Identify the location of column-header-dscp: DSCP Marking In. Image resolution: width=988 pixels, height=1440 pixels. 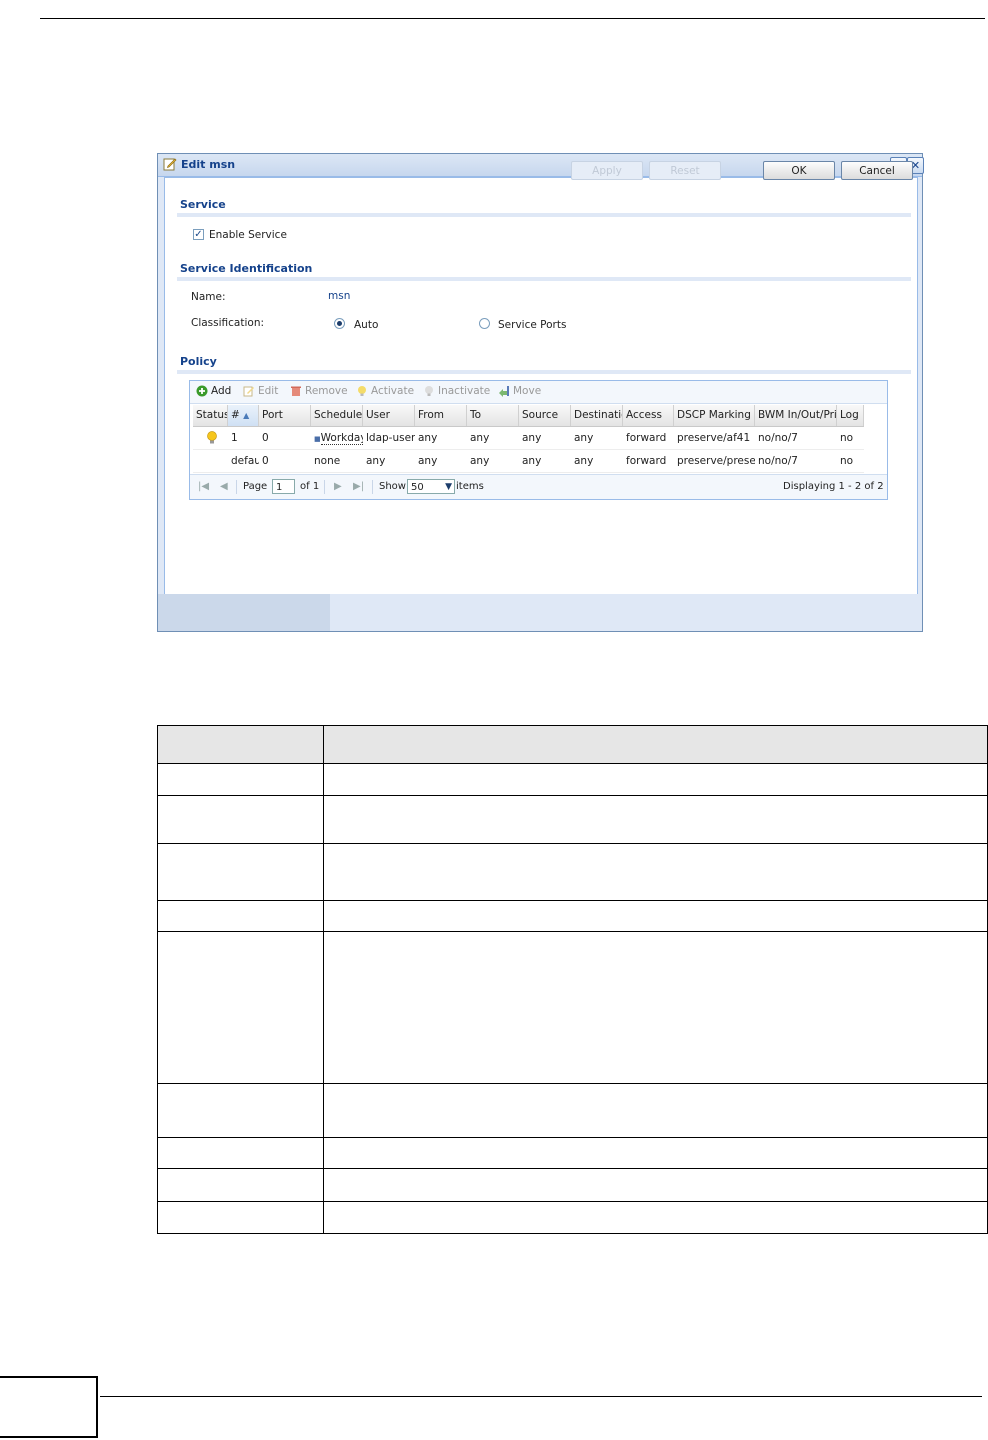
(714, 415).